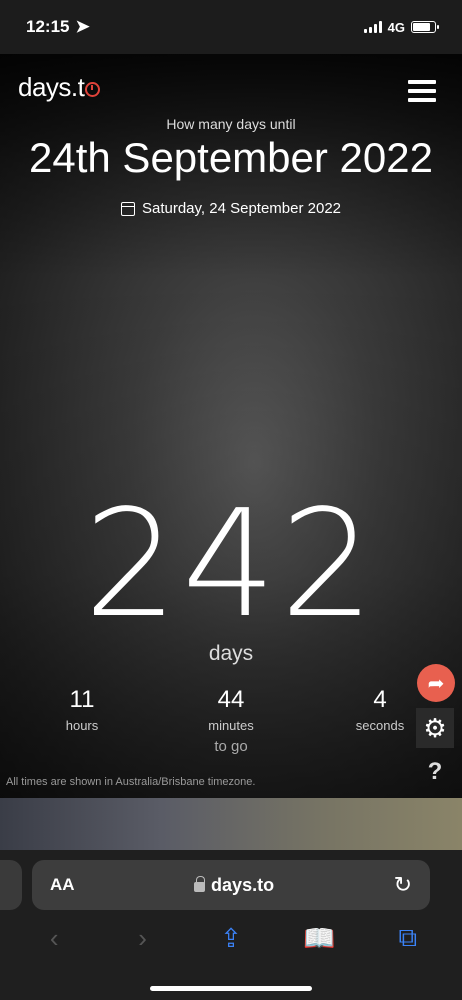 The height and width of the screenshot is (1000, 462). Describe the element at coordinates (396, 27) in the screenshot. I see `network-type: 4G` at that location.